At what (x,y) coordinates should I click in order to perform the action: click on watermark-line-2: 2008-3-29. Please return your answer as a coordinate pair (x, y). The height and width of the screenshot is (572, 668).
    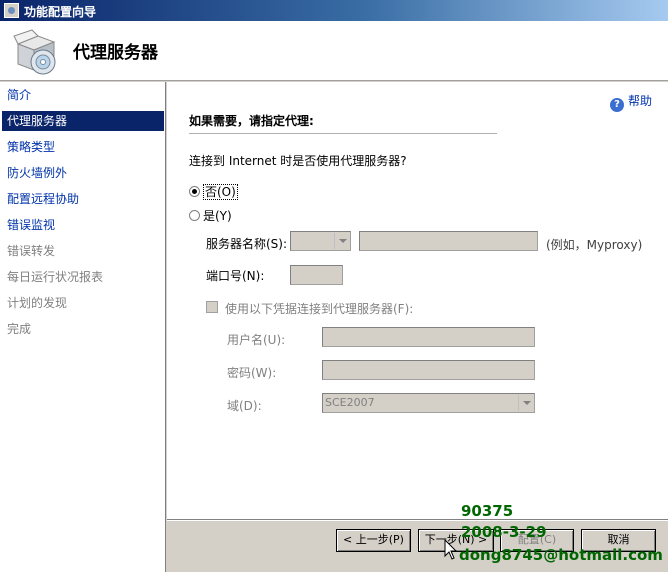
    Looking at the image, I should click on (504, 532).